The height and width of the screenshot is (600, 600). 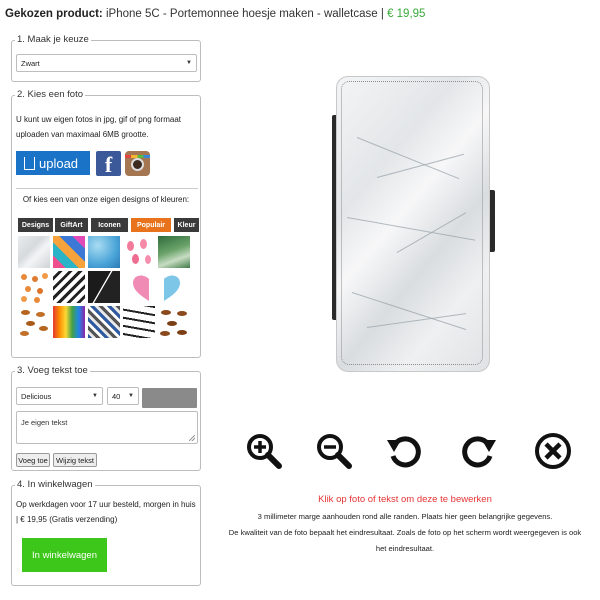 What do you see at coordinates (35, 225) in the screenshot?
I see `tab-designs: Designs` at bounding box center [35, 225].